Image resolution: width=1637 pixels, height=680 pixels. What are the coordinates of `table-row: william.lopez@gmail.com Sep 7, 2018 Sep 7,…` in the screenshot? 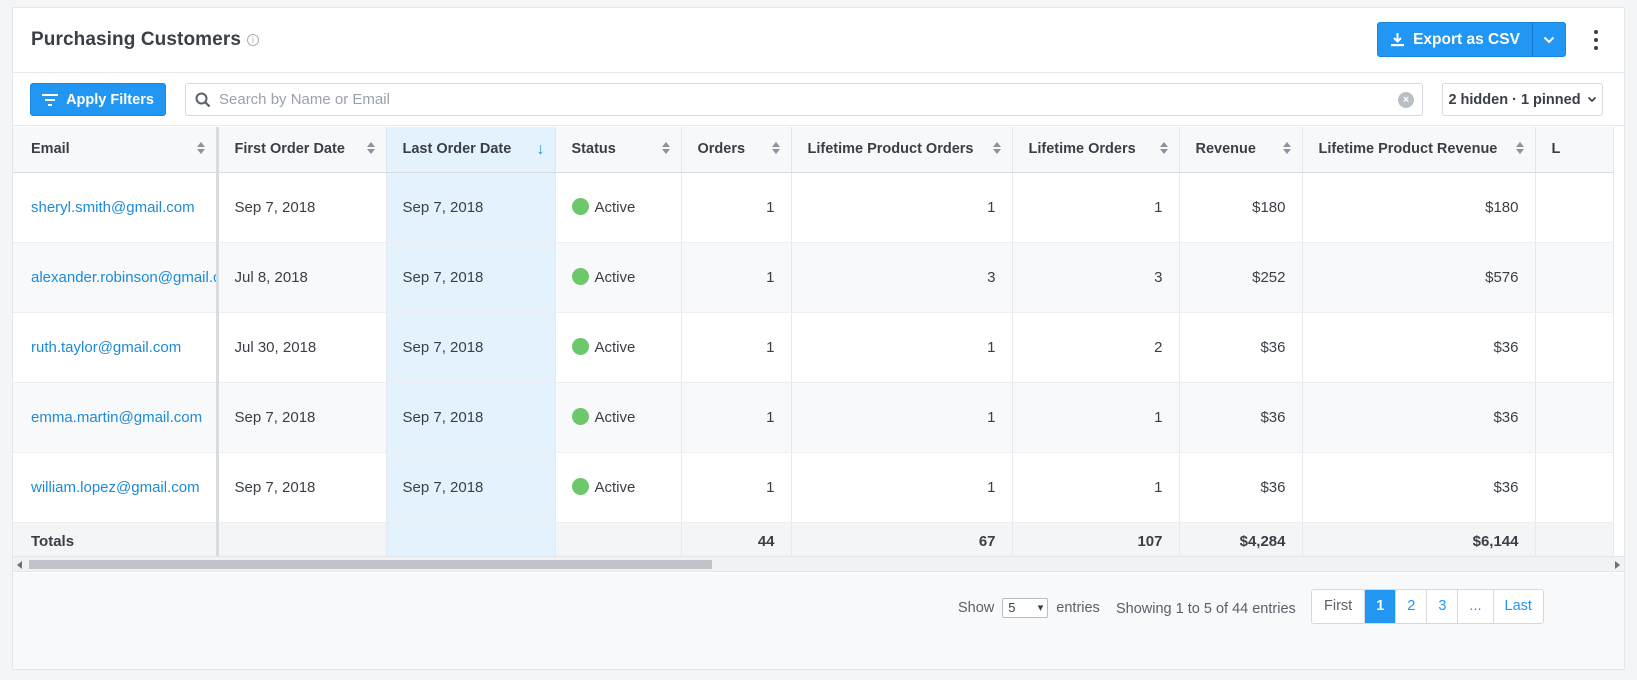 It's located at (813, 487).